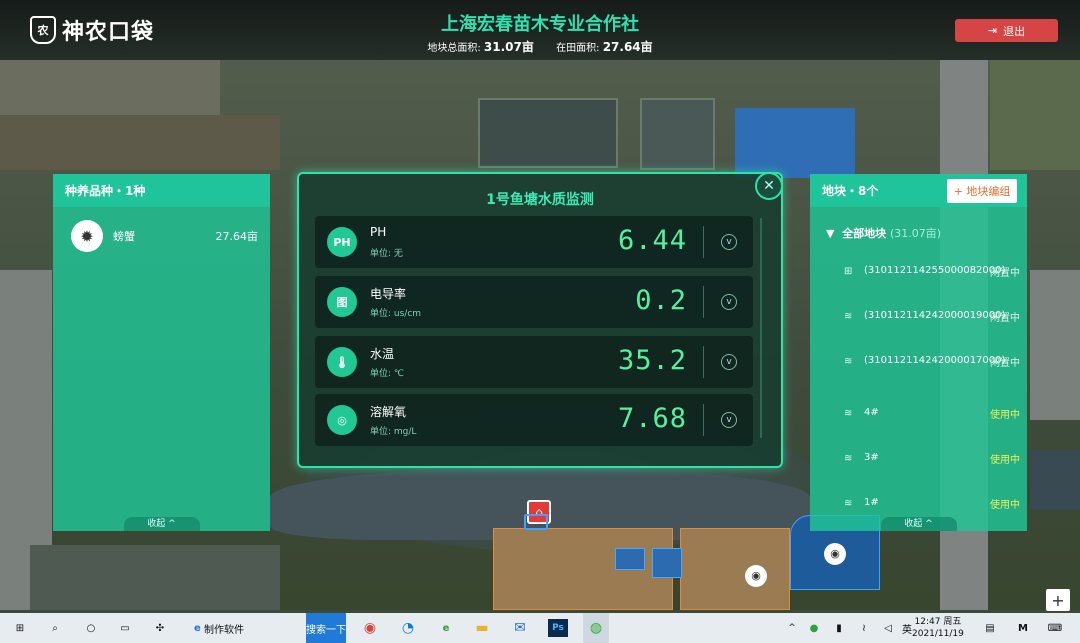 Image resolution: width=1080 pixels, height=643 pixels. I want to click on page-title: 上海宏春苗木专业合作社, so click(540, 24).